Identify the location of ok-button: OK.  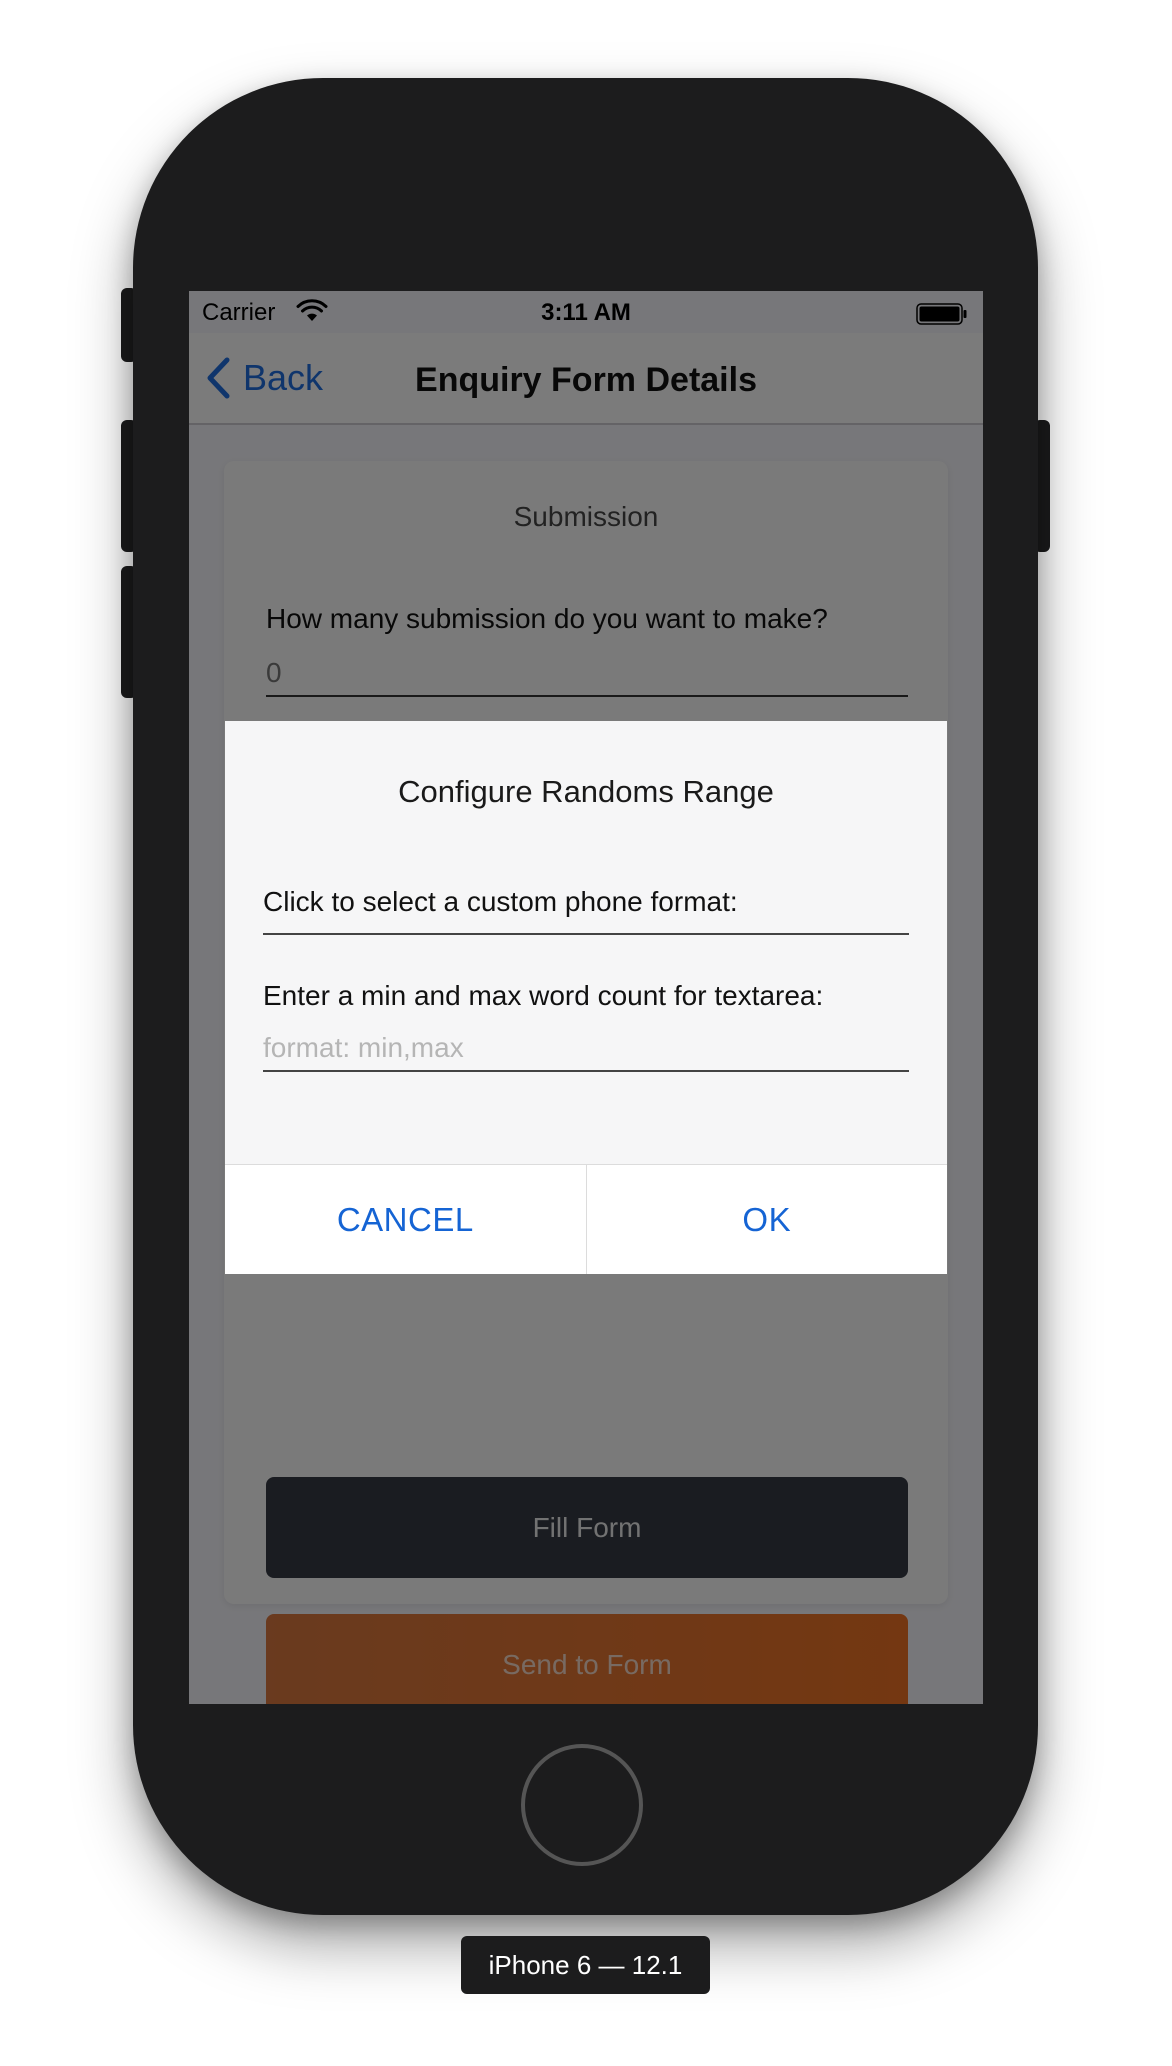
(767, 1219).